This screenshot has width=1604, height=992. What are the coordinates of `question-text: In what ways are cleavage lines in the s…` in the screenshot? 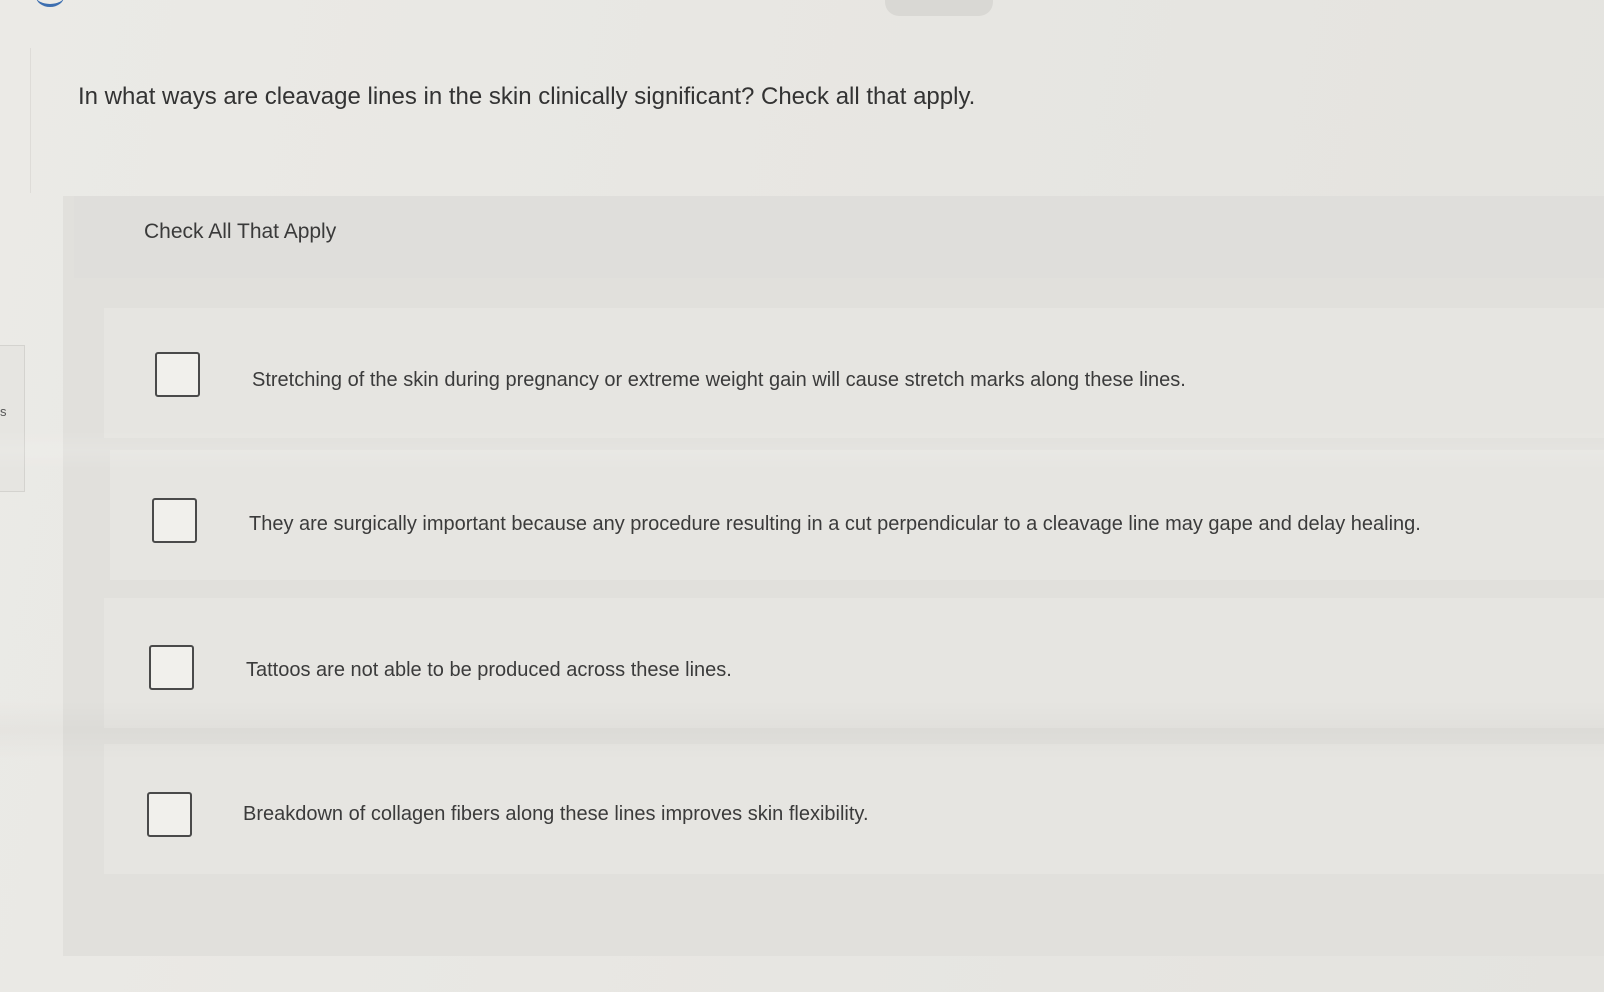 It's located at (527, 96).